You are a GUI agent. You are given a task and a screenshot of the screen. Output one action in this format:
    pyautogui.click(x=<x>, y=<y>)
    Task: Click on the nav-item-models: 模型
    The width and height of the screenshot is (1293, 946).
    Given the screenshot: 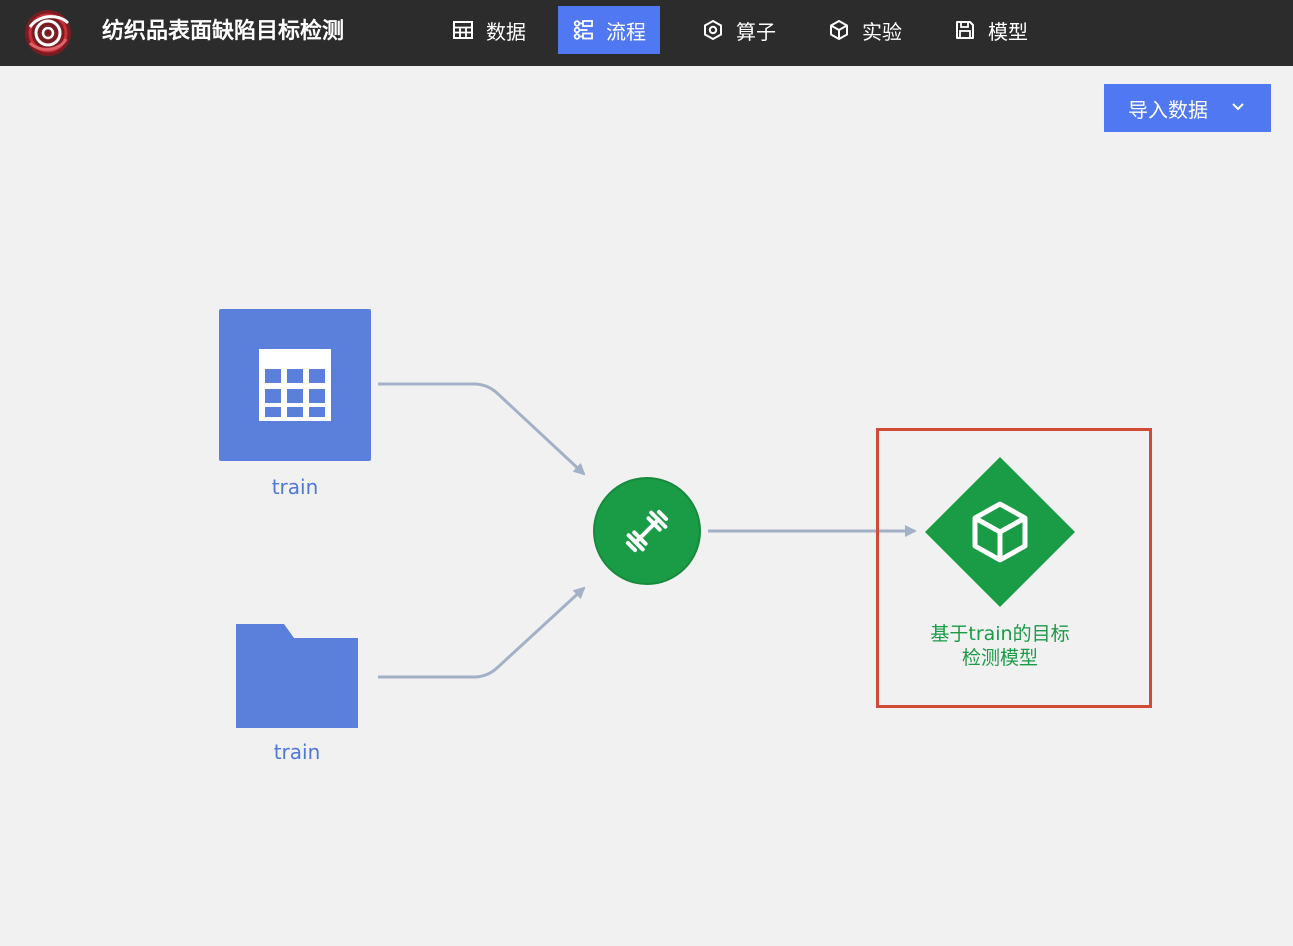 What is the action you would take?
    pyautogui.click(x=991, y=30)
    